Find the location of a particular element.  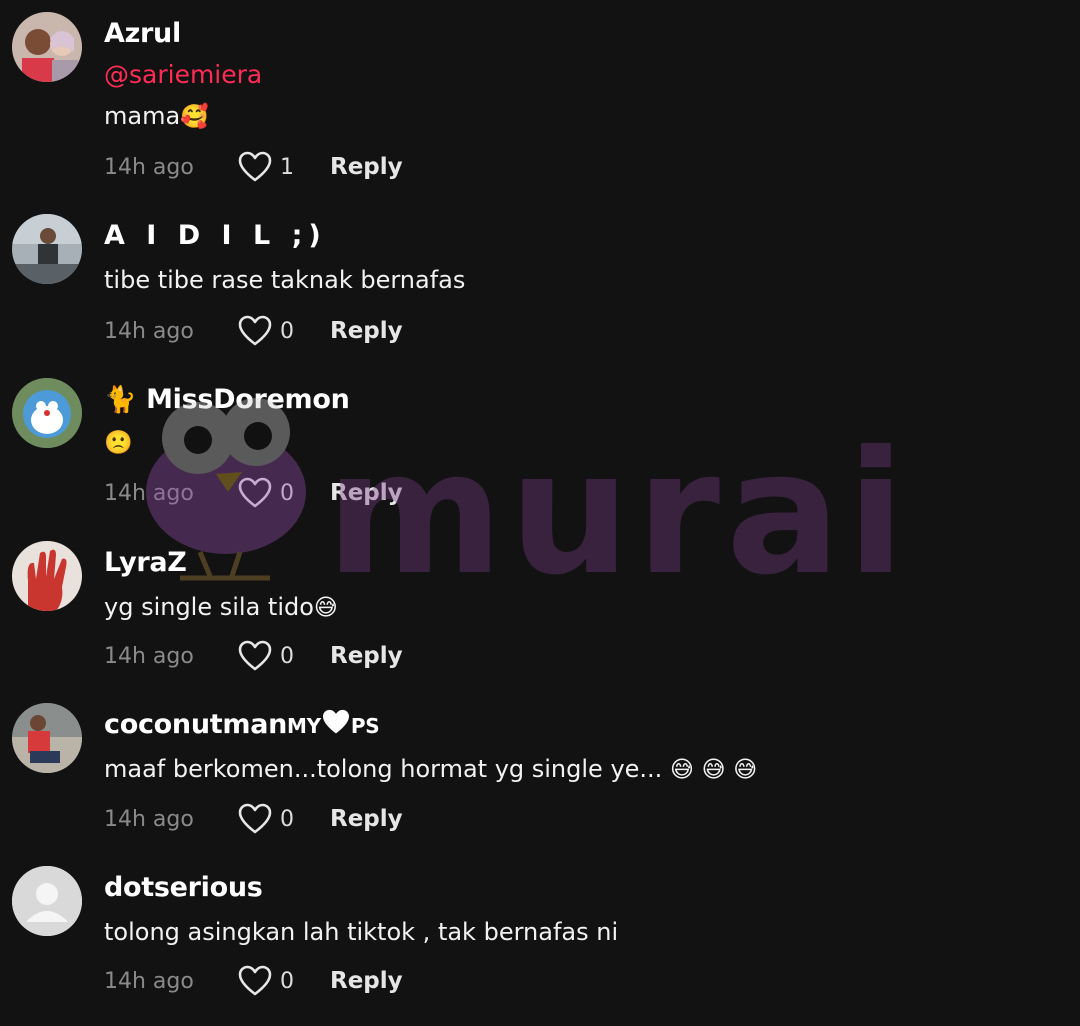

comment-meta: 14h ago 1 Reply is located at coordinates (253, 167).